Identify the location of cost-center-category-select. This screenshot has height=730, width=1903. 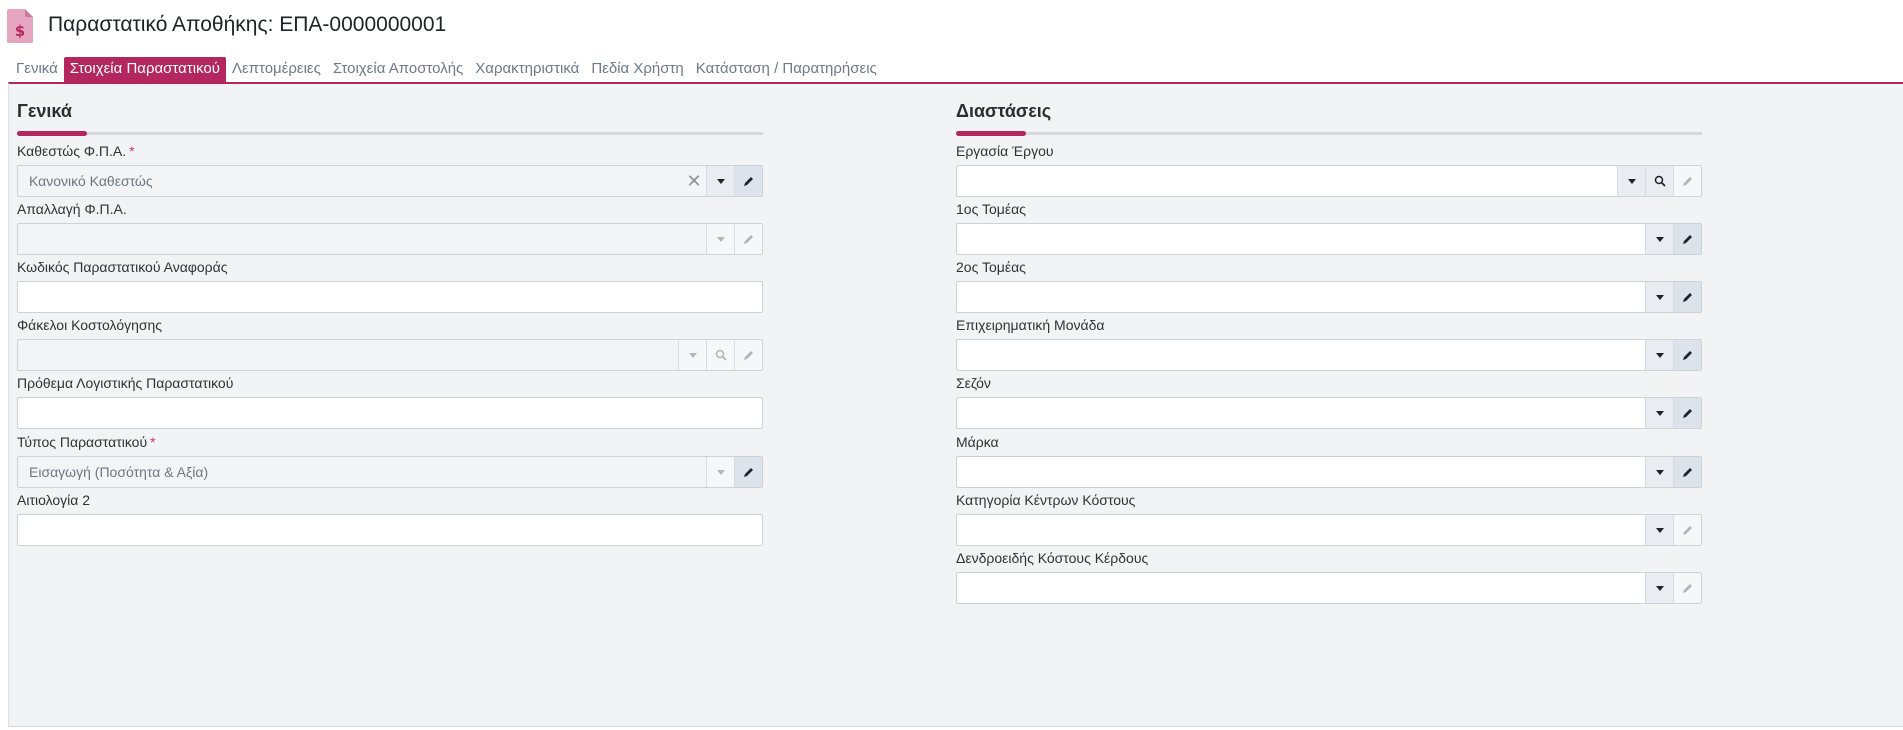
(1329, 530).